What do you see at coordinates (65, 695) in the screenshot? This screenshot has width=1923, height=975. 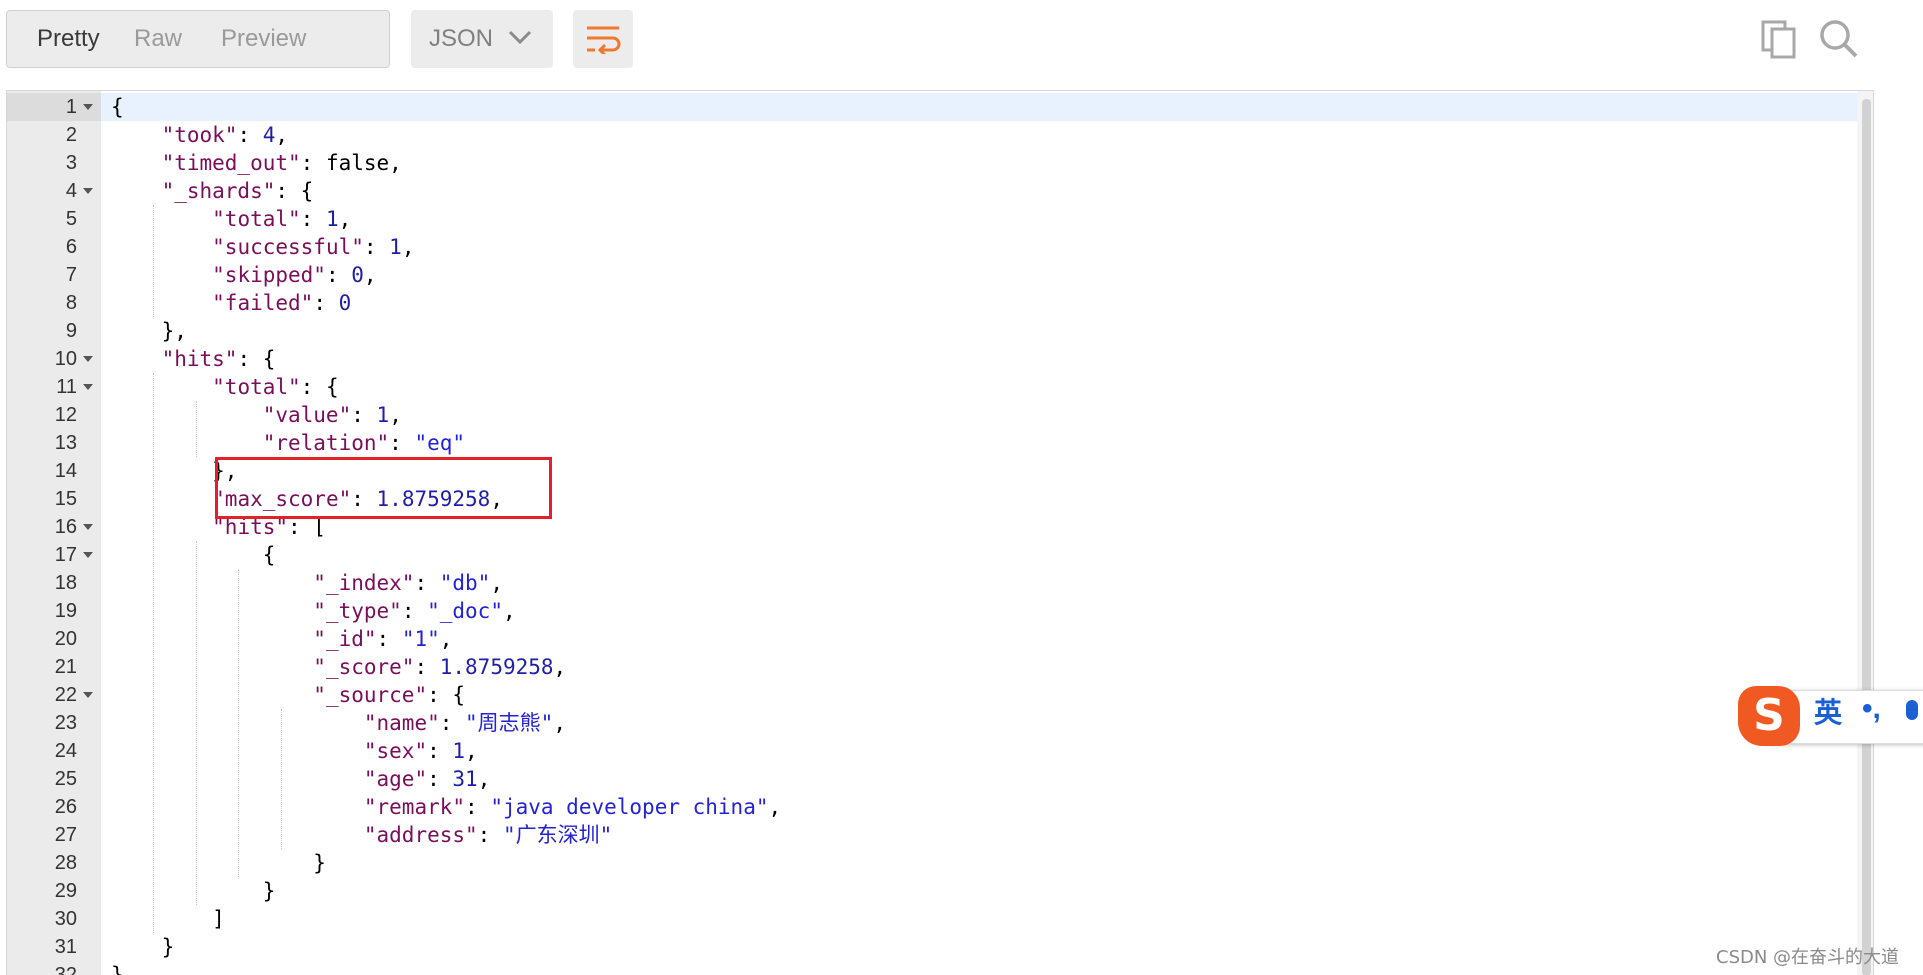 I see `line-number: 22` at bounding box center [65, 695].